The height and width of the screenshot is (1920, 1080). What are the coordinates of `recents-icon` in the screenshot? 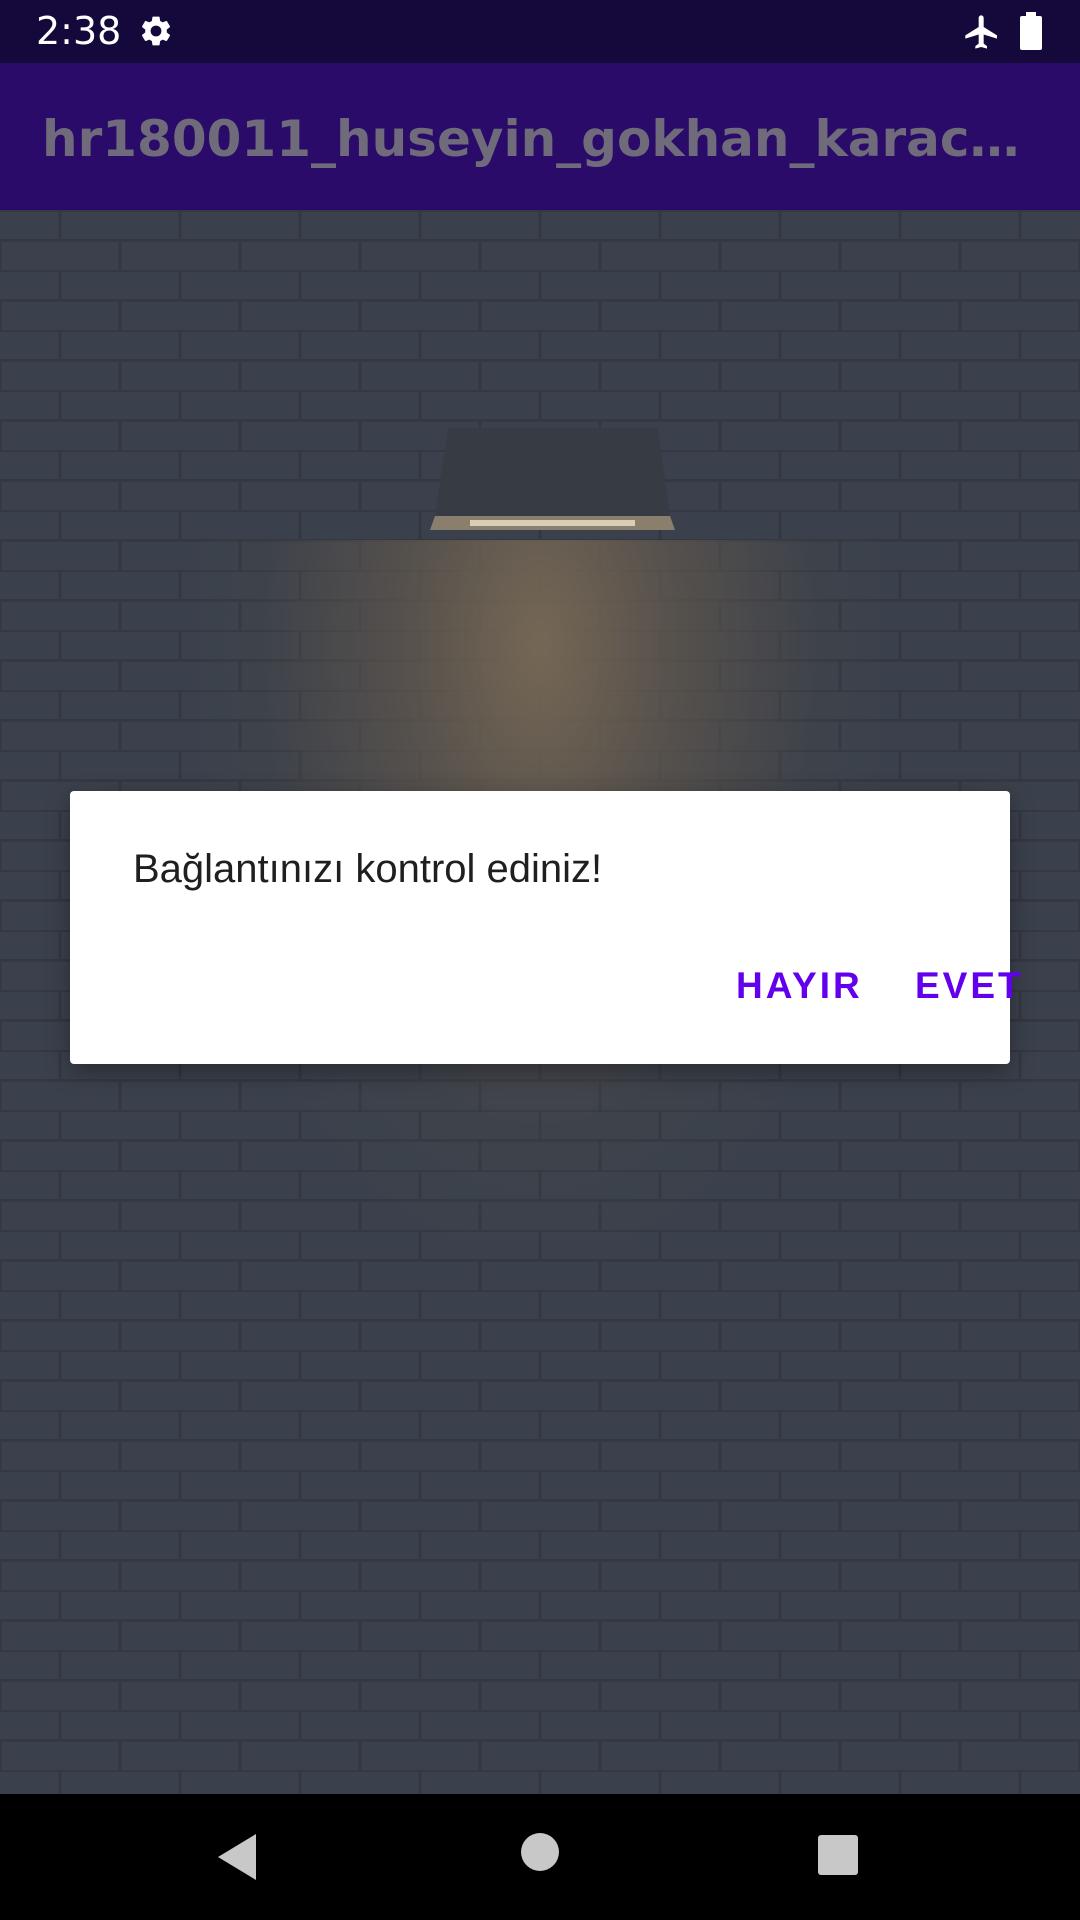 It's located at (838, 1855).